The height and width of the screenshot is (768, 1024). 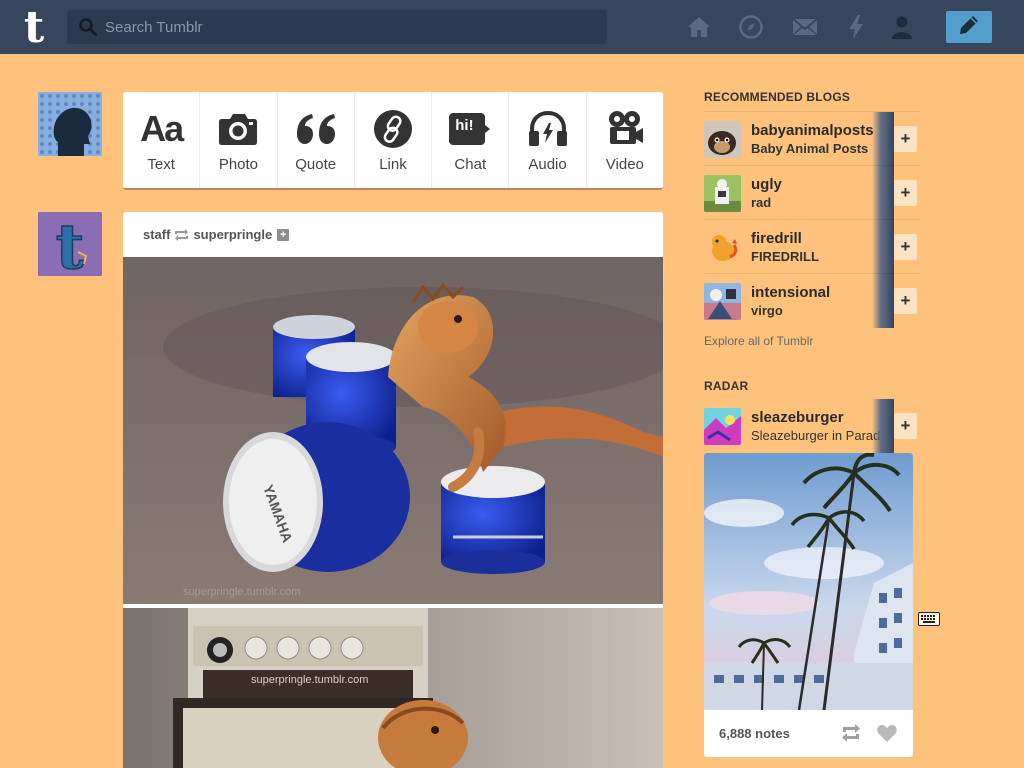 What do you see at coordinates (797, 417) in the screenshot?
I see `blog-name: sleazeburger` at bounding box center [797, 417].